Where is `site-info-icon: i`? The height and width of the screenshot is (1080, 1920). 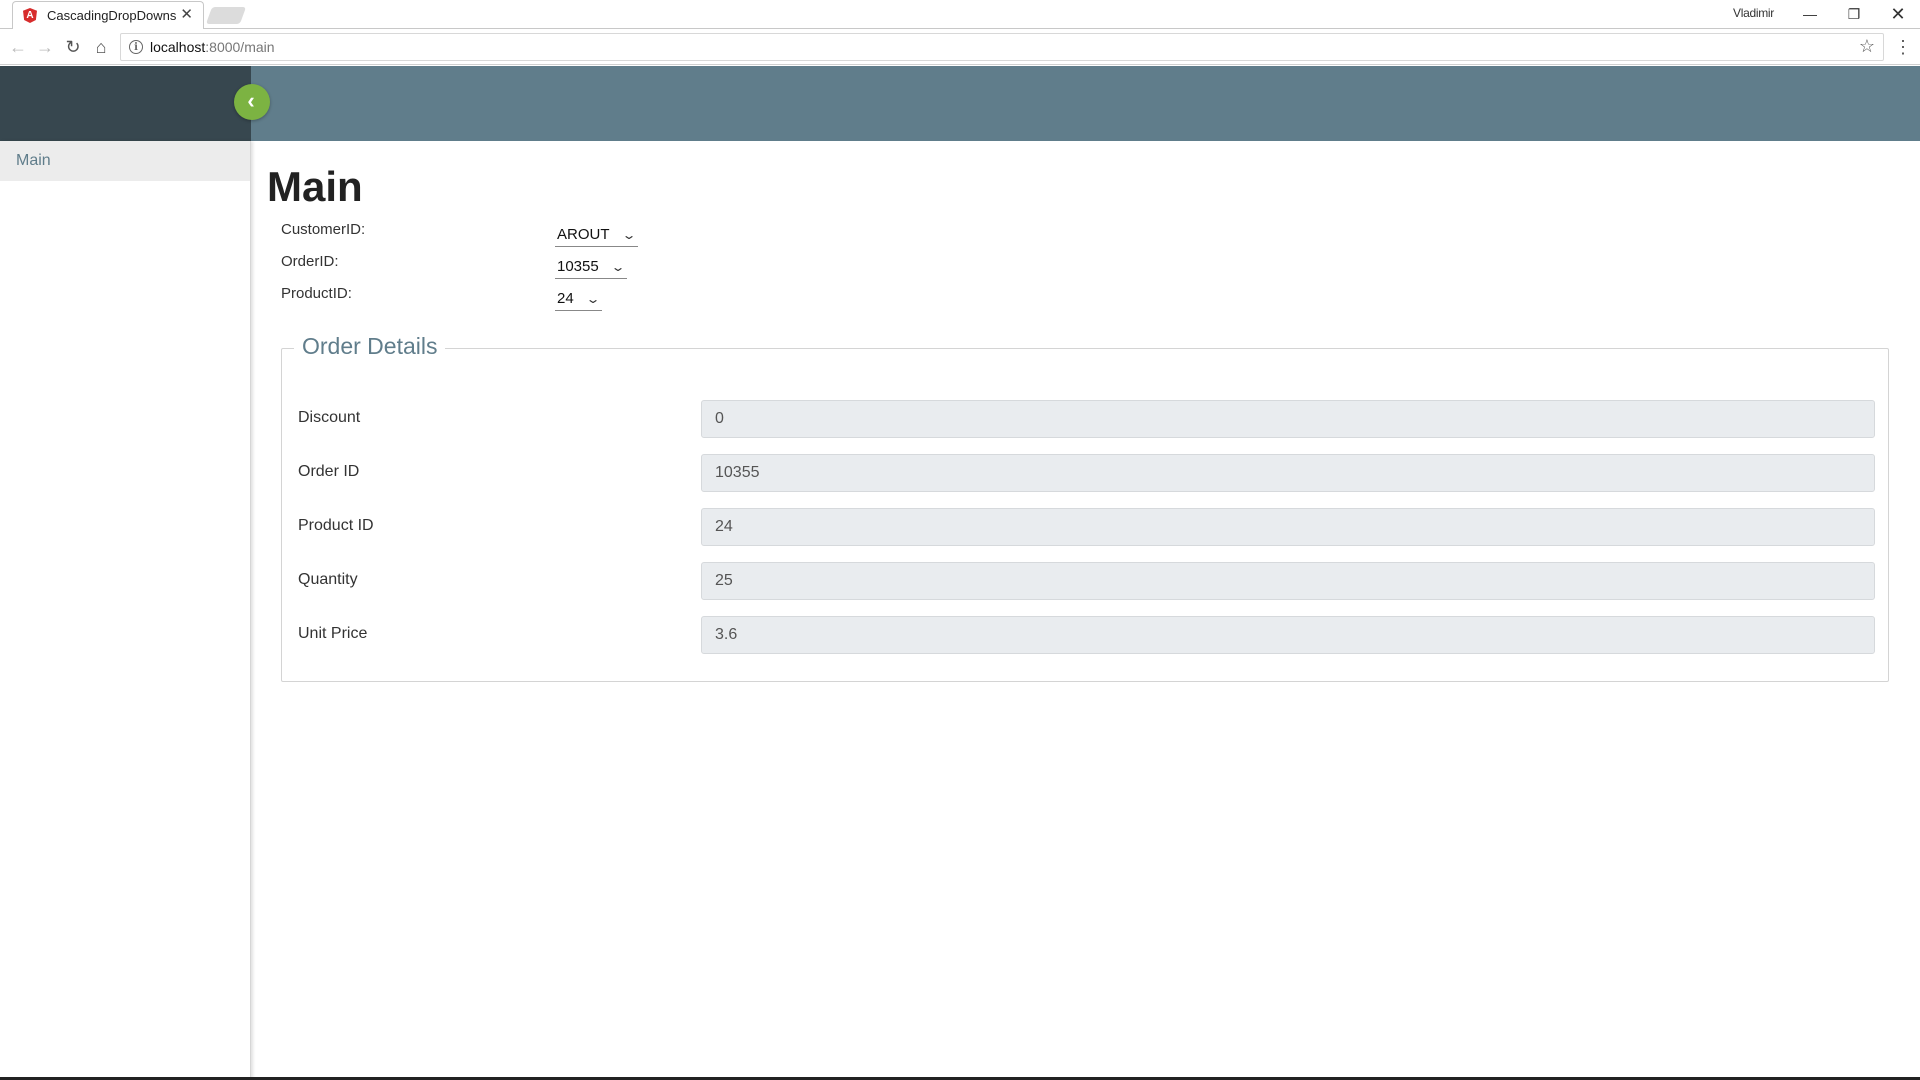
site-info-icon: i is located at coordinates (136, 47).